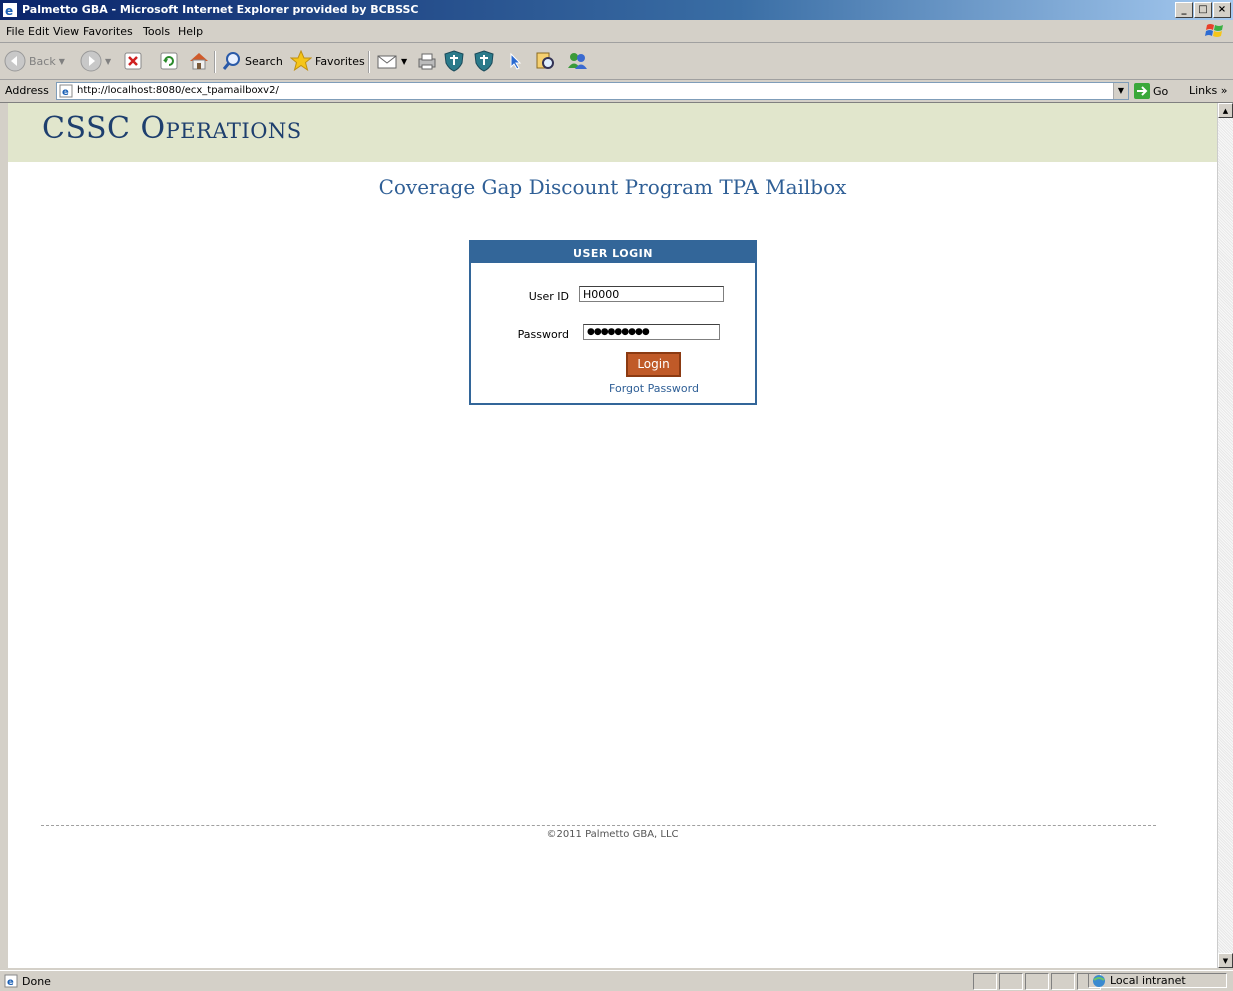 The height and width of the screenshot is (991, 1233). Describe the element at coordinates (612, 132) in the screenshot. I see `site-banner: CSSC Operations` at that location.